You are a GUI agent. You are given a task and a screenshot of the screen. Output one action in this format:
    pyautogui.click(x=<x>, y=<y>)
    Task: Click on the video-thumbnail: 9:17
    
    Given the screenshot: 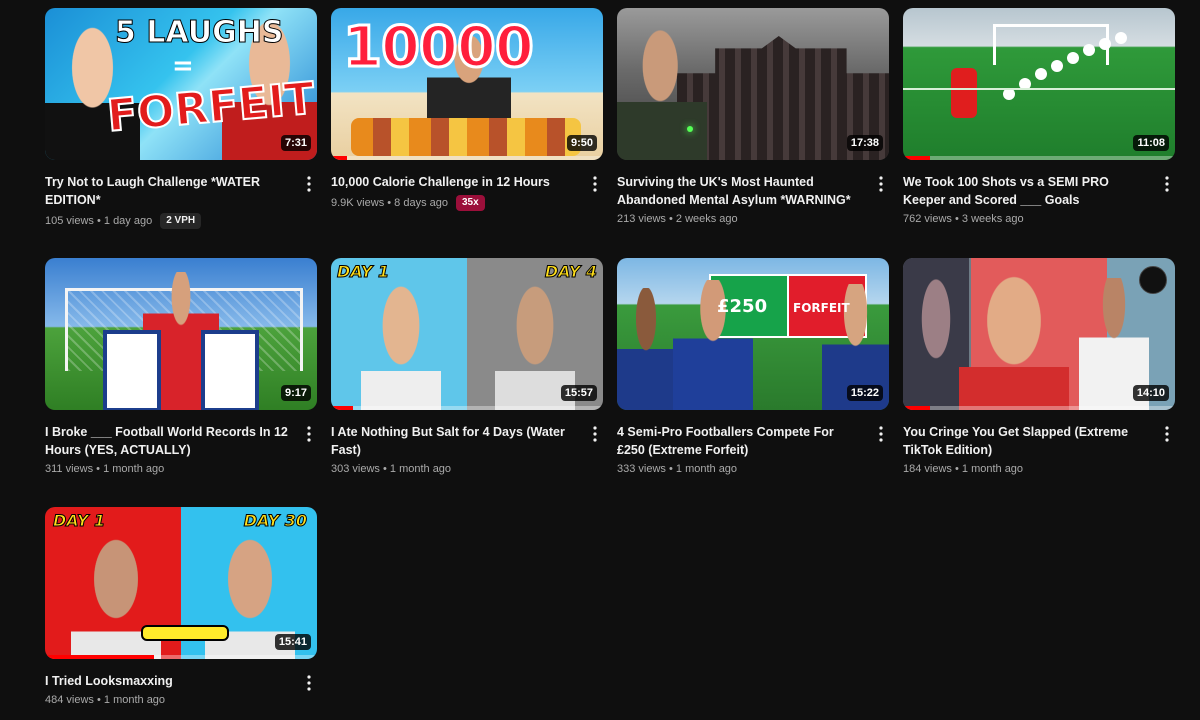 What is the action you would take?
    pyautogui.click(x=181, y=334)
    